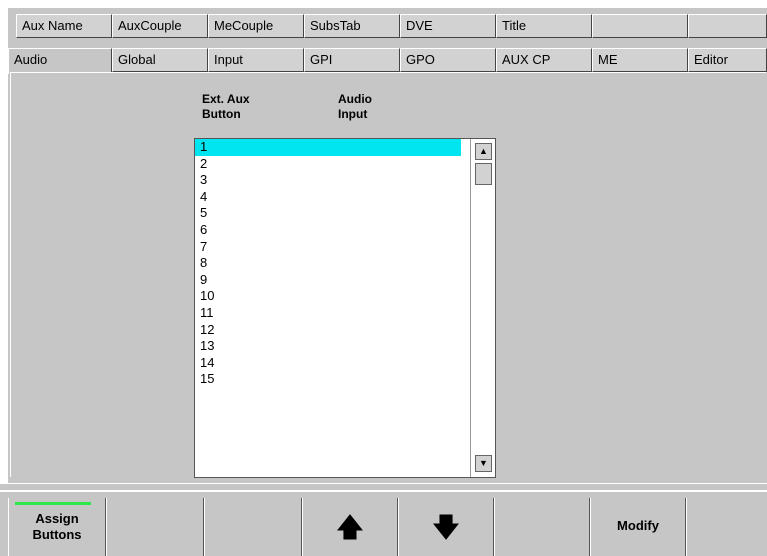 The image size is (767, 556). I want to click on scroll-down-button: ▼, so click(483, 463).